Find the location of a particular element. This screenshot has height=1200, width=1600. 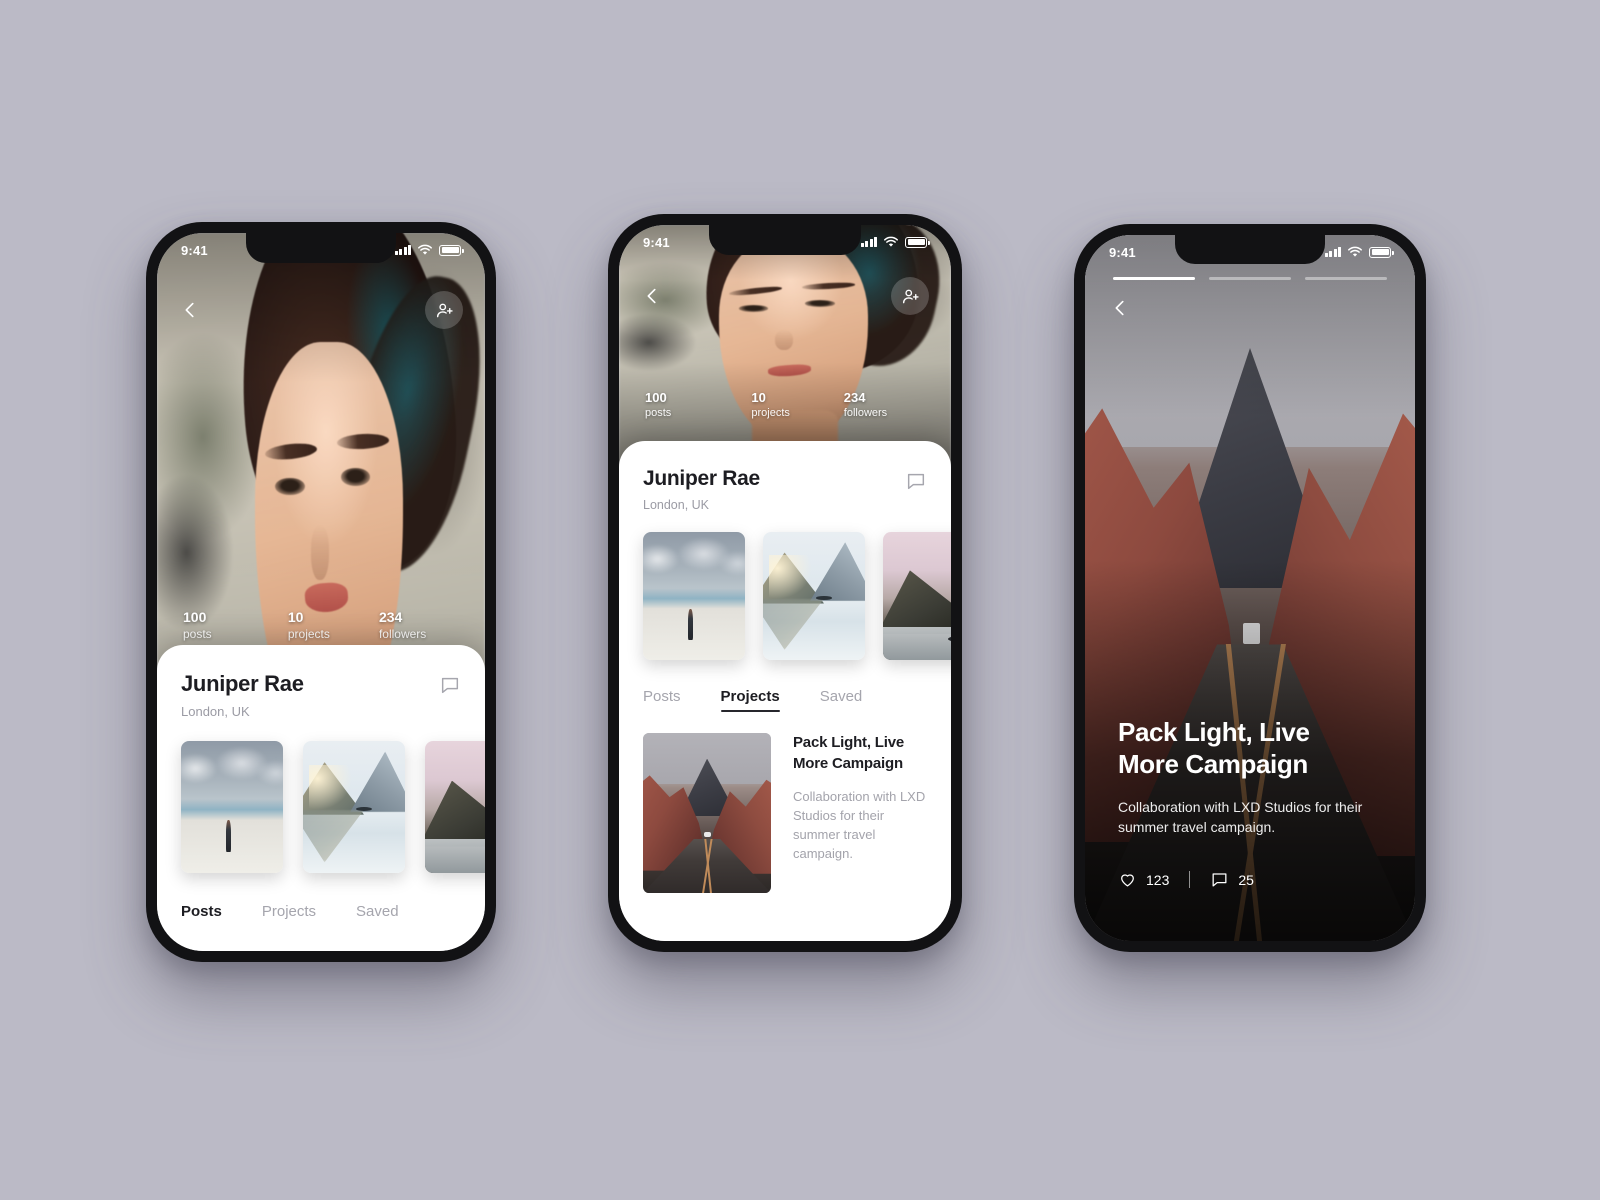

comment-bubble-icon is located at coordinates (1219, 879).